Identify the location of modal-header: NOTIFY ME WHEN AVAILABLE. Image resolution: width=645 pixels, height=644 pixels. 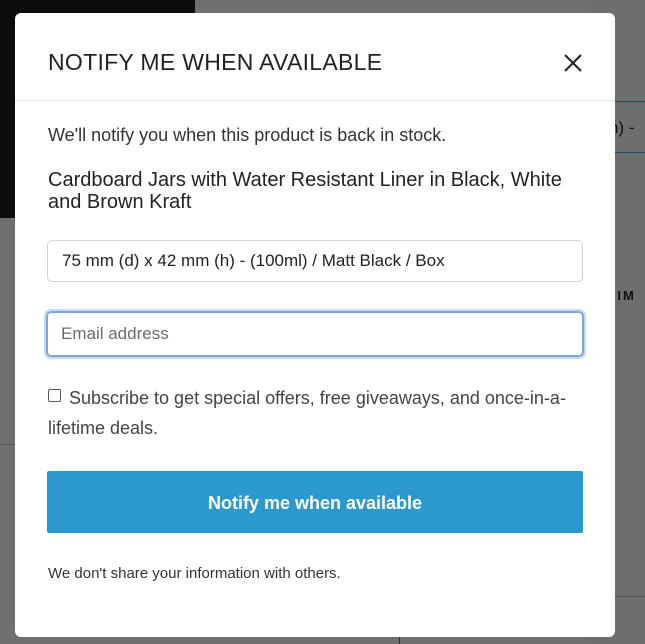
(315, 57).